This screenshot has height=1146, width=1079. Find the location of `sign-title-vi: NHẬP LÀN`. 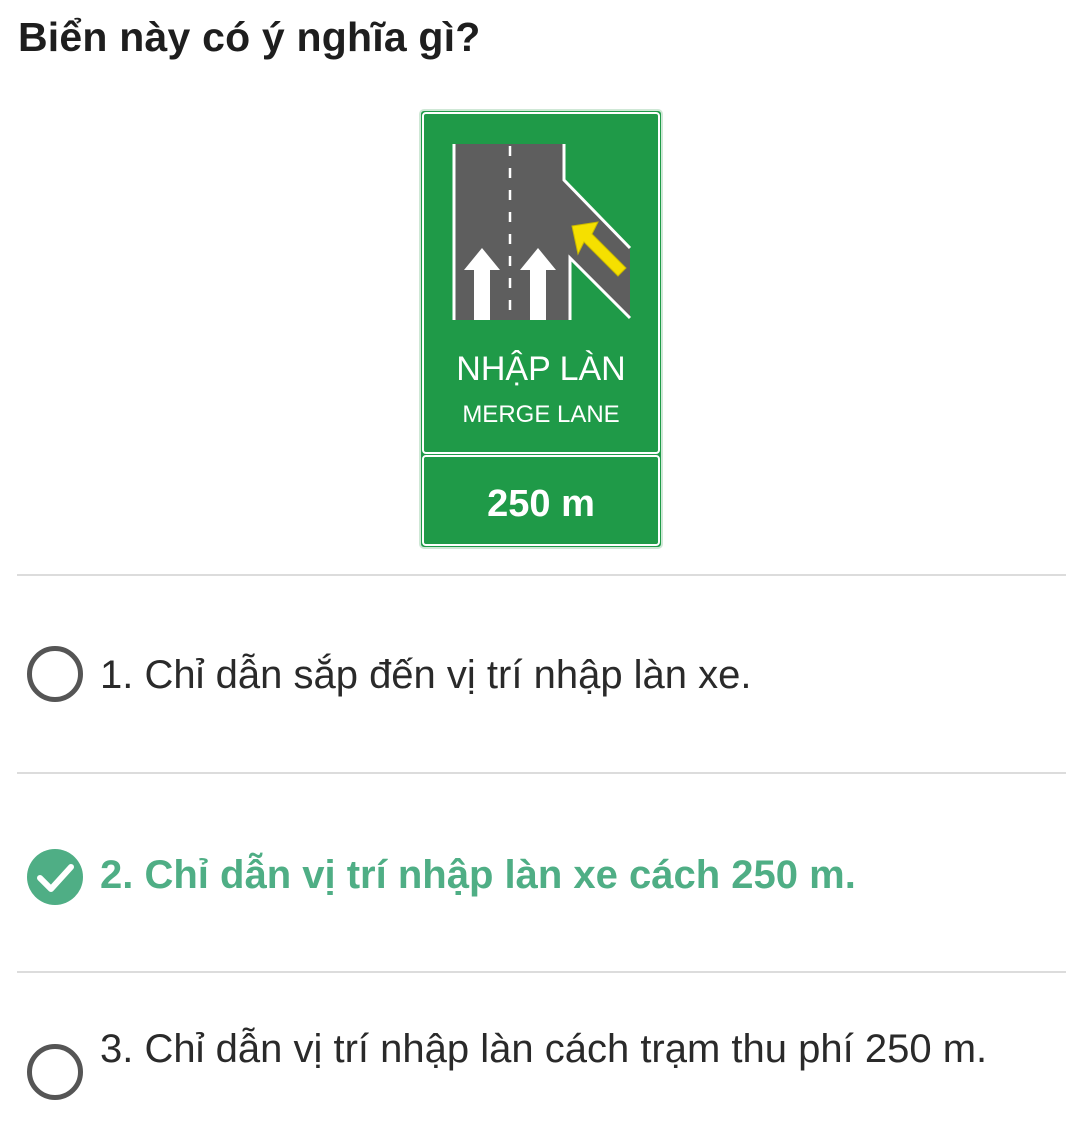

sign-title-vi: NHẬP LÀN is located at coordinates (540, 369).